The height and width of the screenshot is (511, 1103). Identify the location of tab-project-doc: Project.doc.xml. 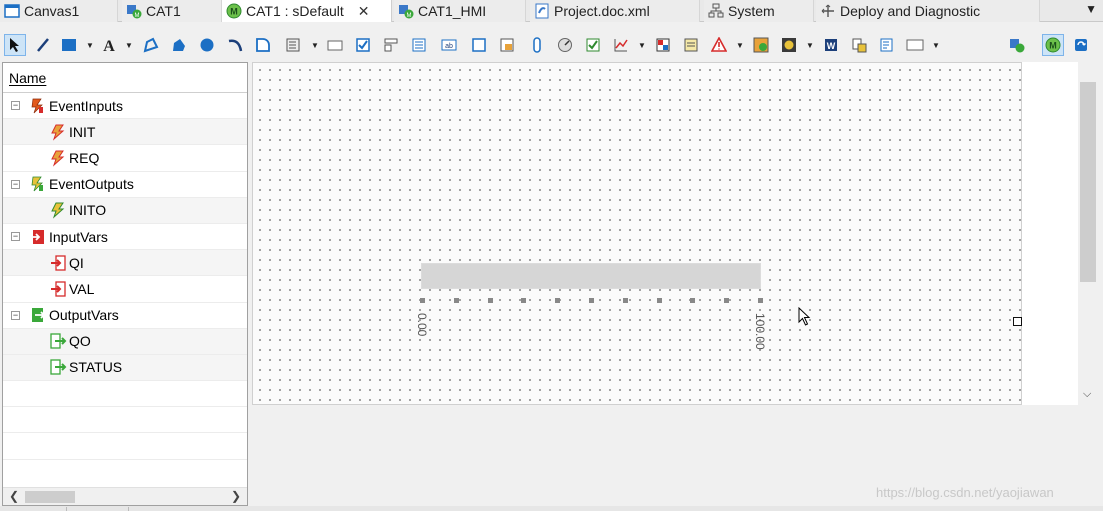
(615, 11).